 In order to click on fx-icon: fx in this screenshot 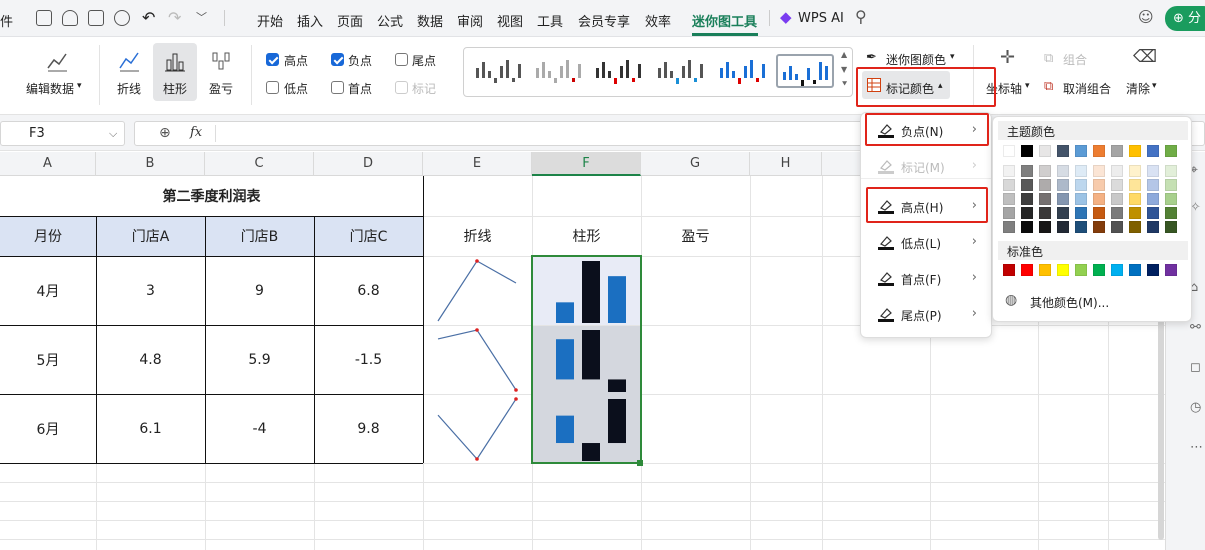, I will do `click(196, 132)`.